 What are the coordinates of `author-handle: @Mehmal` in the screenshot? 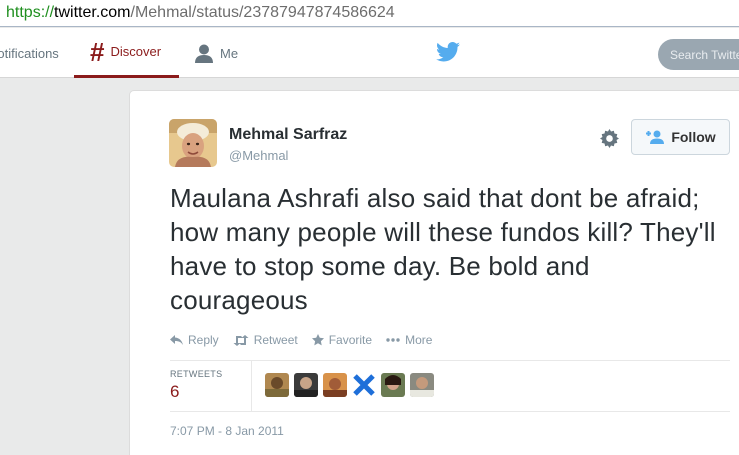 It's located at (258, 155).